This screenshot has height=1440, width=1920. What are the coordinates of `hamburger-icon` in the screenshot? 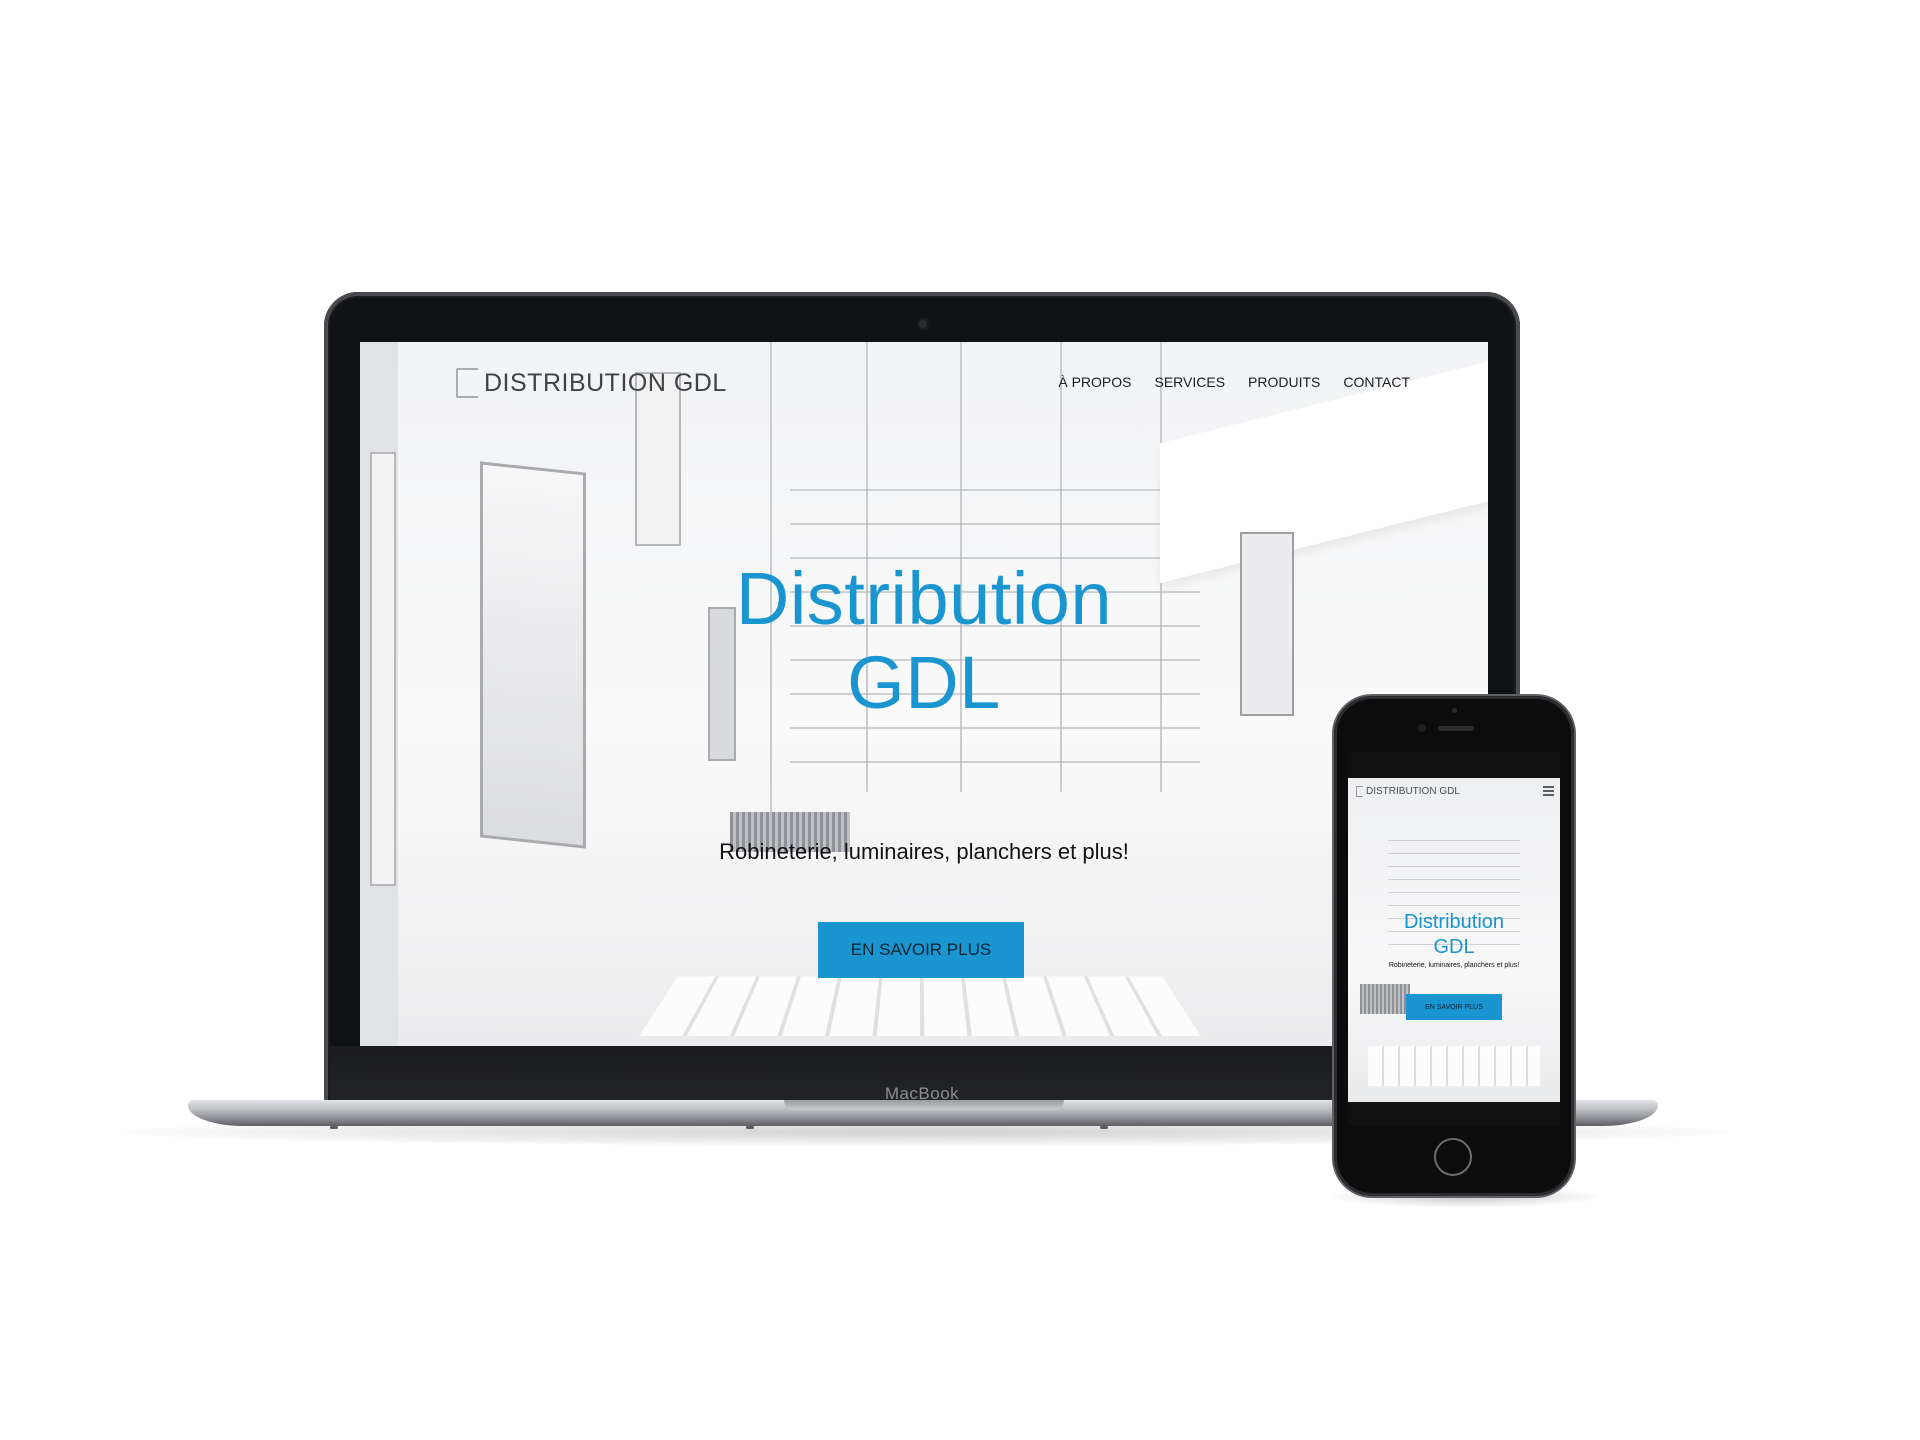 It's located at (1548, 791).